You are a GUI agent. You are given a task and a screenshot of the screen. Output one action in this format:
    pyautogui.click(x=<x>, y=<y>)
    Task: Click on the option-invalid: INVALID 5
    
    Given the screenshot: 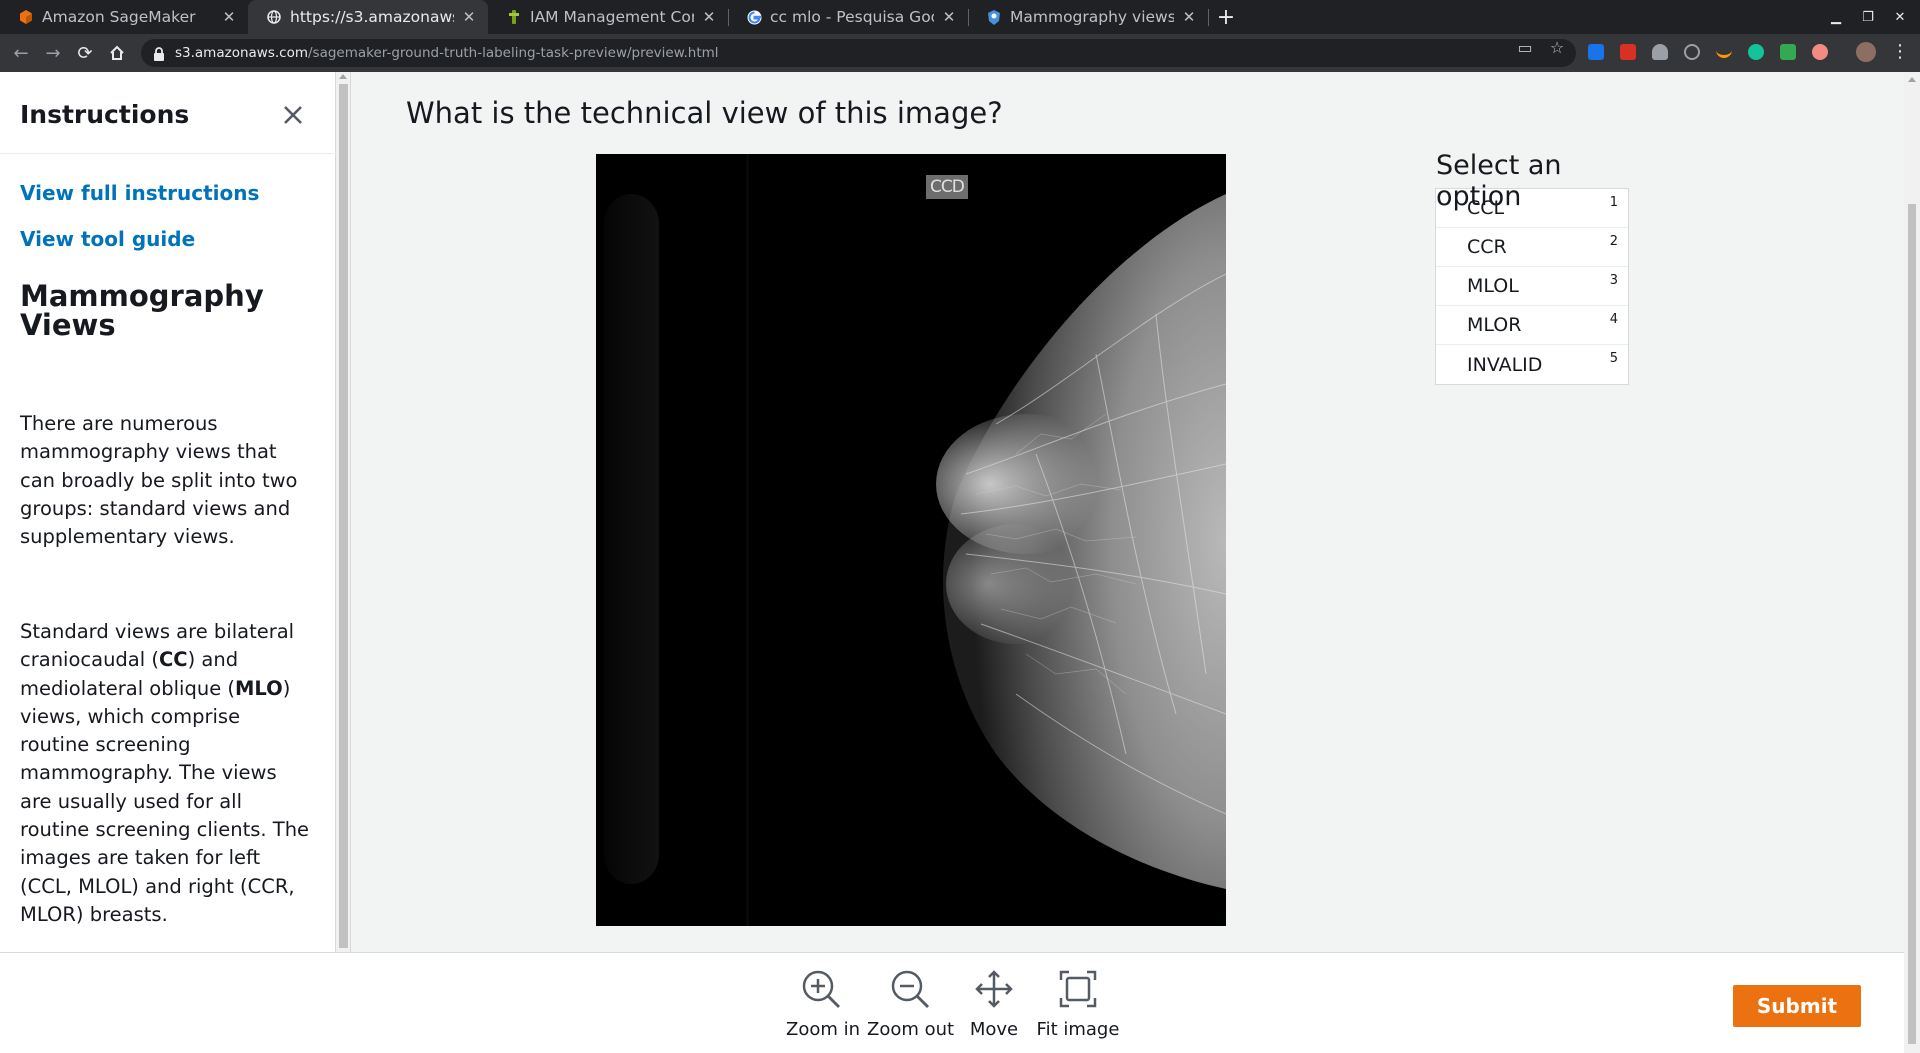 What is the action you would take?
    pyautogui.click(x=1532, y=364)
    